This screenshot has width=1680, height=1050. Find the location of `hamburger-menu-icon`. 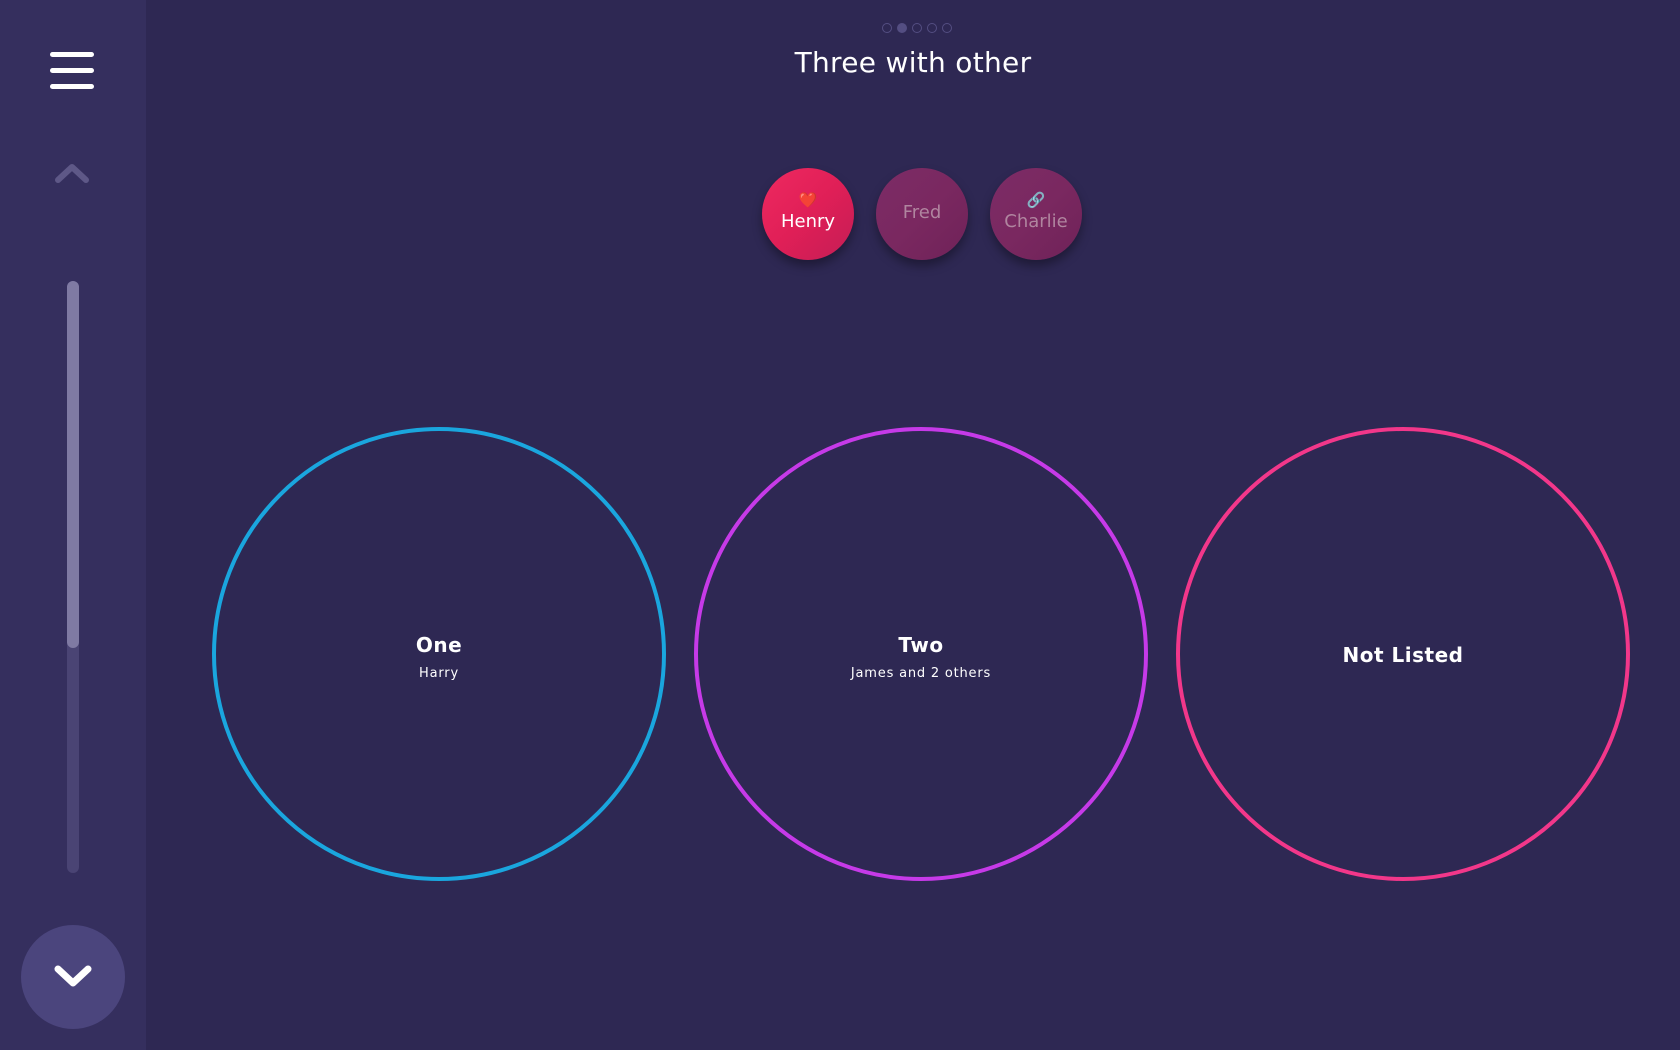

hamburger-menu-icon is located at coordinates (72, 72).